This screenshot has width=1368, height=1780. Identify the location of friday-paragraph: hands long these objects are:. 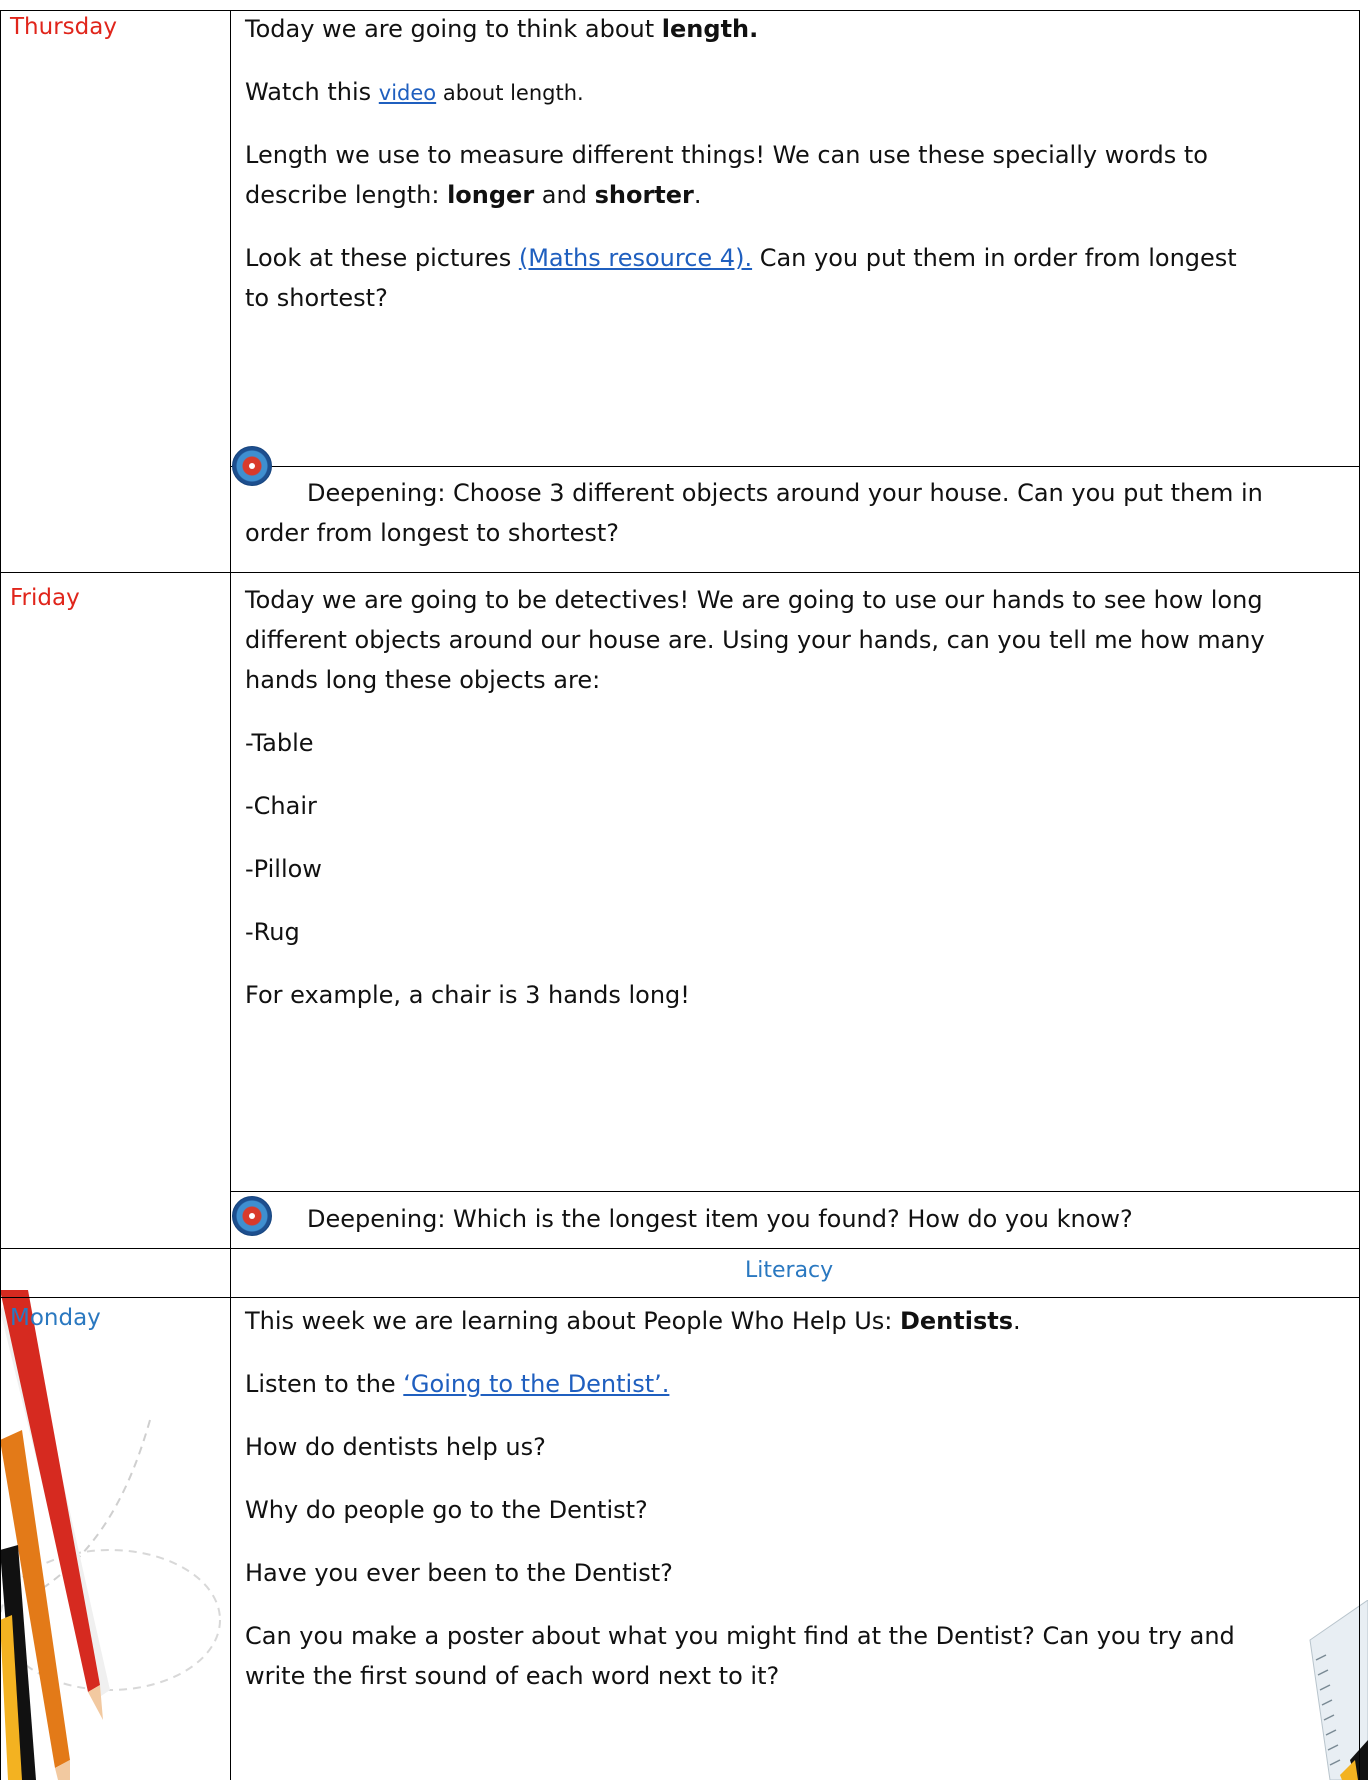
(423, 680).